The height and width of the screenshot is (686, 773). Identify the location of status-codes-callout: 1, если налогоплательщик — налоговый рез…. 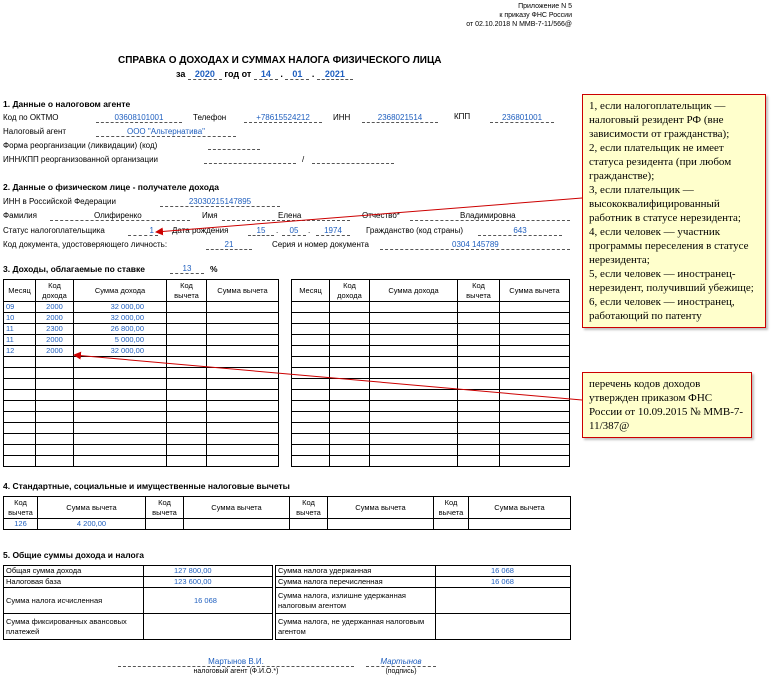
(674, 211).